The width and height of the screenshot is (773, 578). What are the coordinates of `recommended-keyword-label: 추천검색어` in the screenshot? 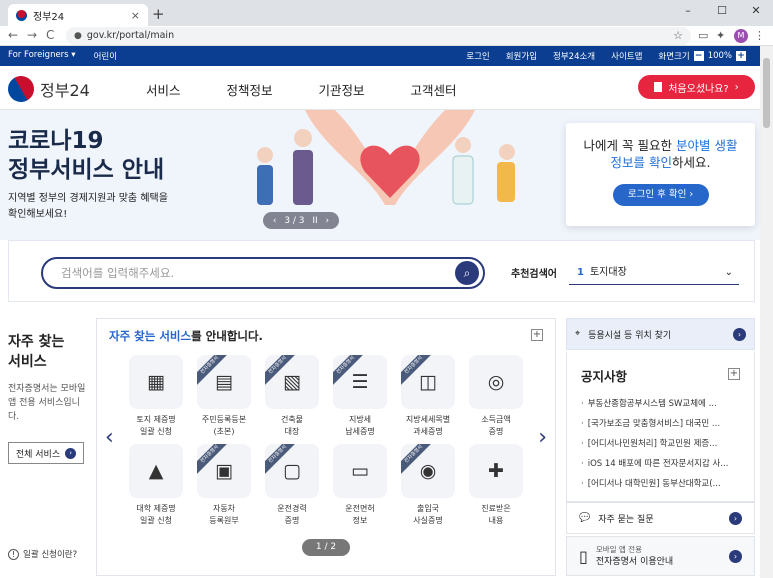 It's located at (534, 274).